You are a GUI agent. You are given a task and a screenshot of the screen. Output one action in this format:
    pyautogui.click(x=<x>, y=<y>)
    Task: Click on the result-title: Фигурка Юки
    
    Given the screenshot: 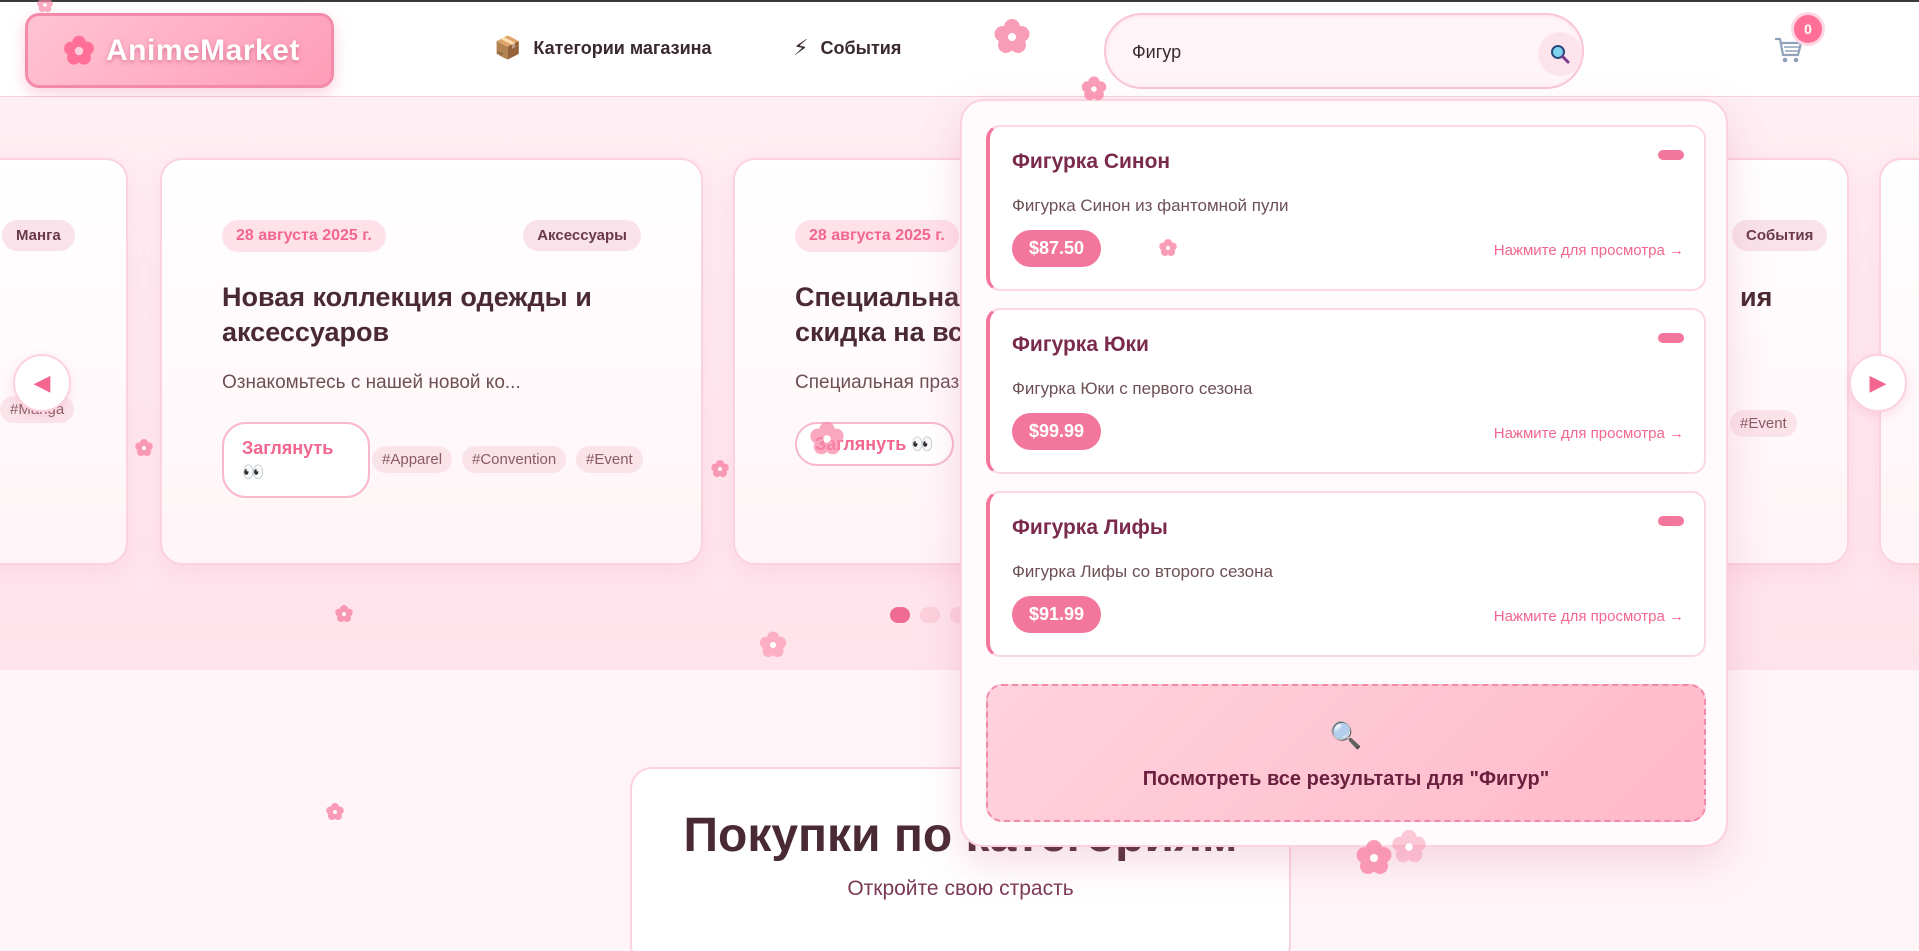 What is the action you would take?
    pyautogui.click(x=1080, y=344)
    